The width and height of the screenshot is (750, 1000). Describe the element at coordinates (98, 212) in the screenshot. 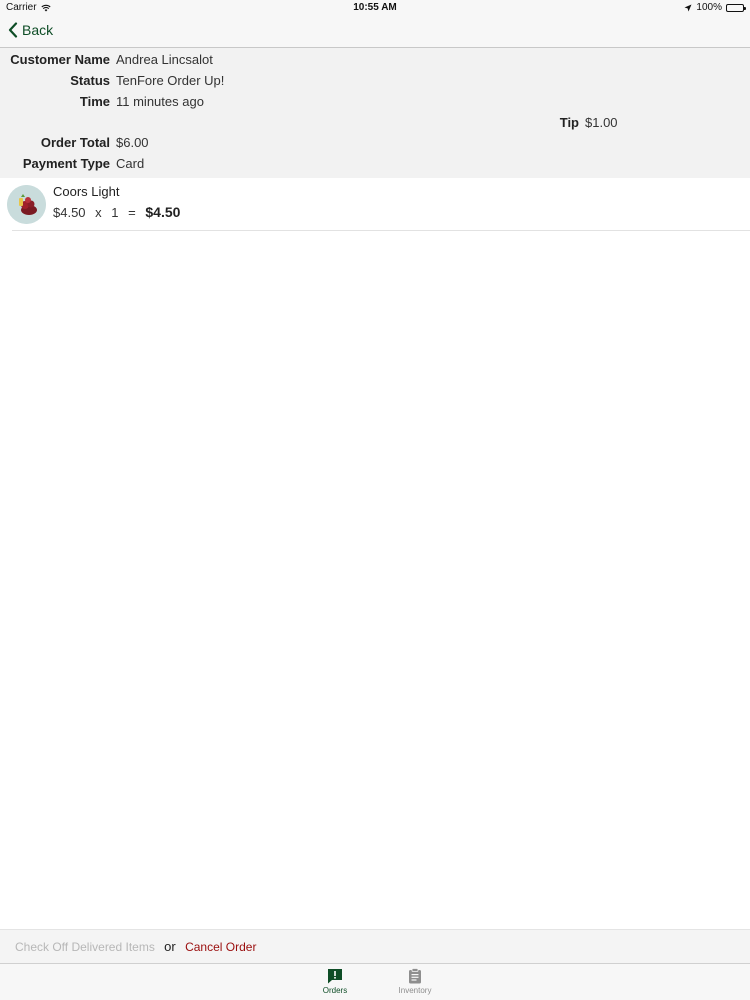

I see `item-times: x` at that location.